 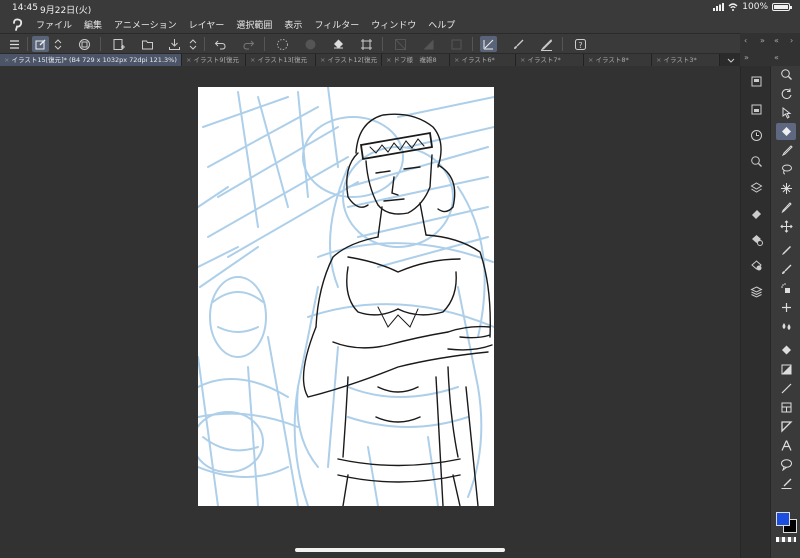 What do you see at coordinates (546, 44) in the screenshot?
I see `pen-button` at bounding box center [546, 44].